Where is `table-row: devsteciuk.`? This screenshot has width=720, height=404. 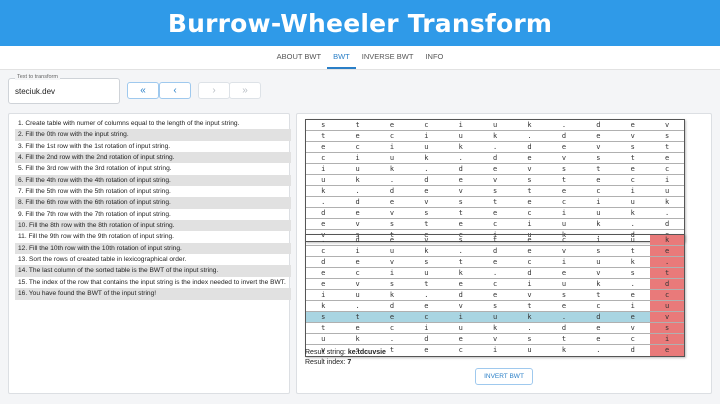
table-row: devsteciuk. is located at coordinates (495, 262).